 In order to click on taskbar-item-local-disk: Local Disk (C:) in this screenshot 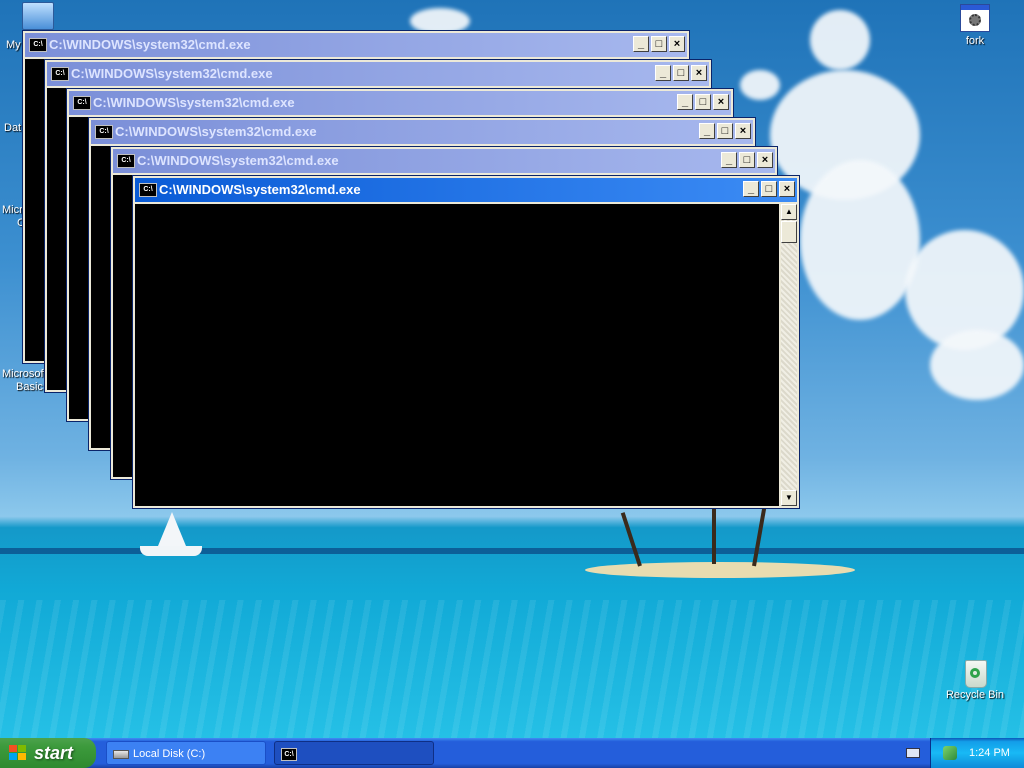, I will do `click(186, 753)`.